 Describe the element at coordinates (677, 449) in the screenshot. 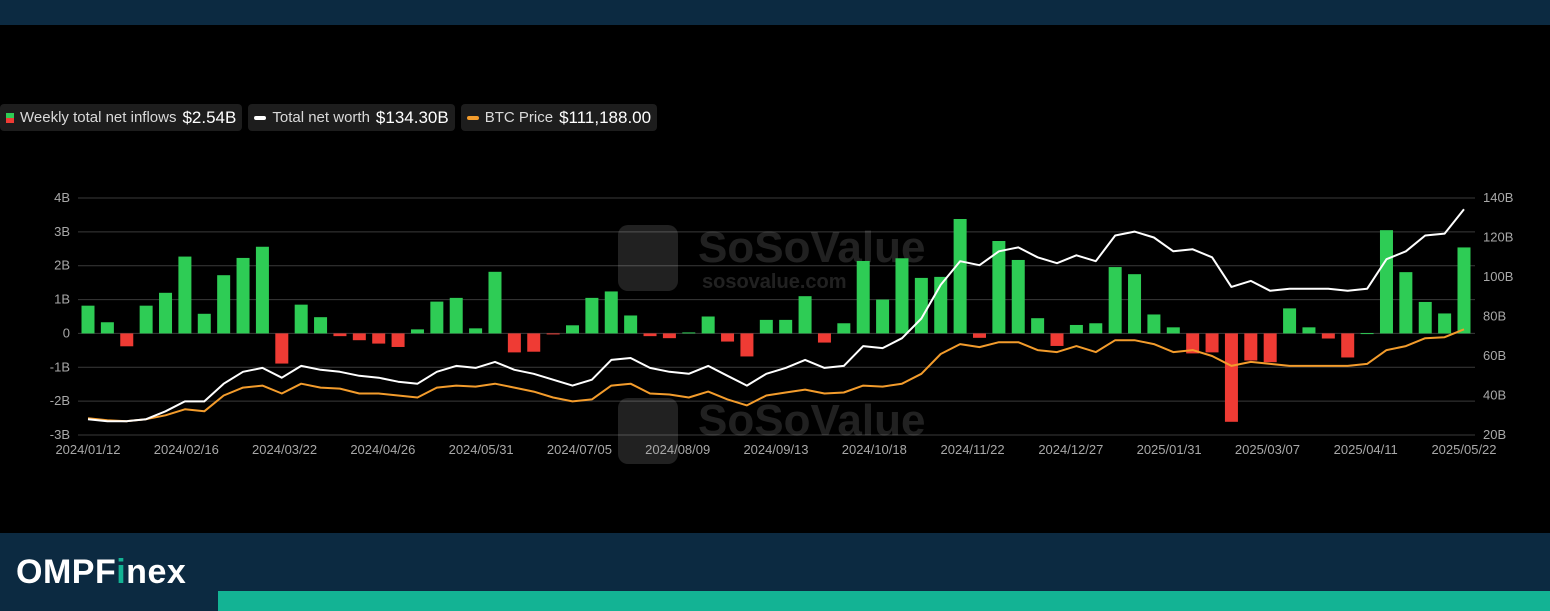

I see `x-tick-label: 2024/08/09` at that location.